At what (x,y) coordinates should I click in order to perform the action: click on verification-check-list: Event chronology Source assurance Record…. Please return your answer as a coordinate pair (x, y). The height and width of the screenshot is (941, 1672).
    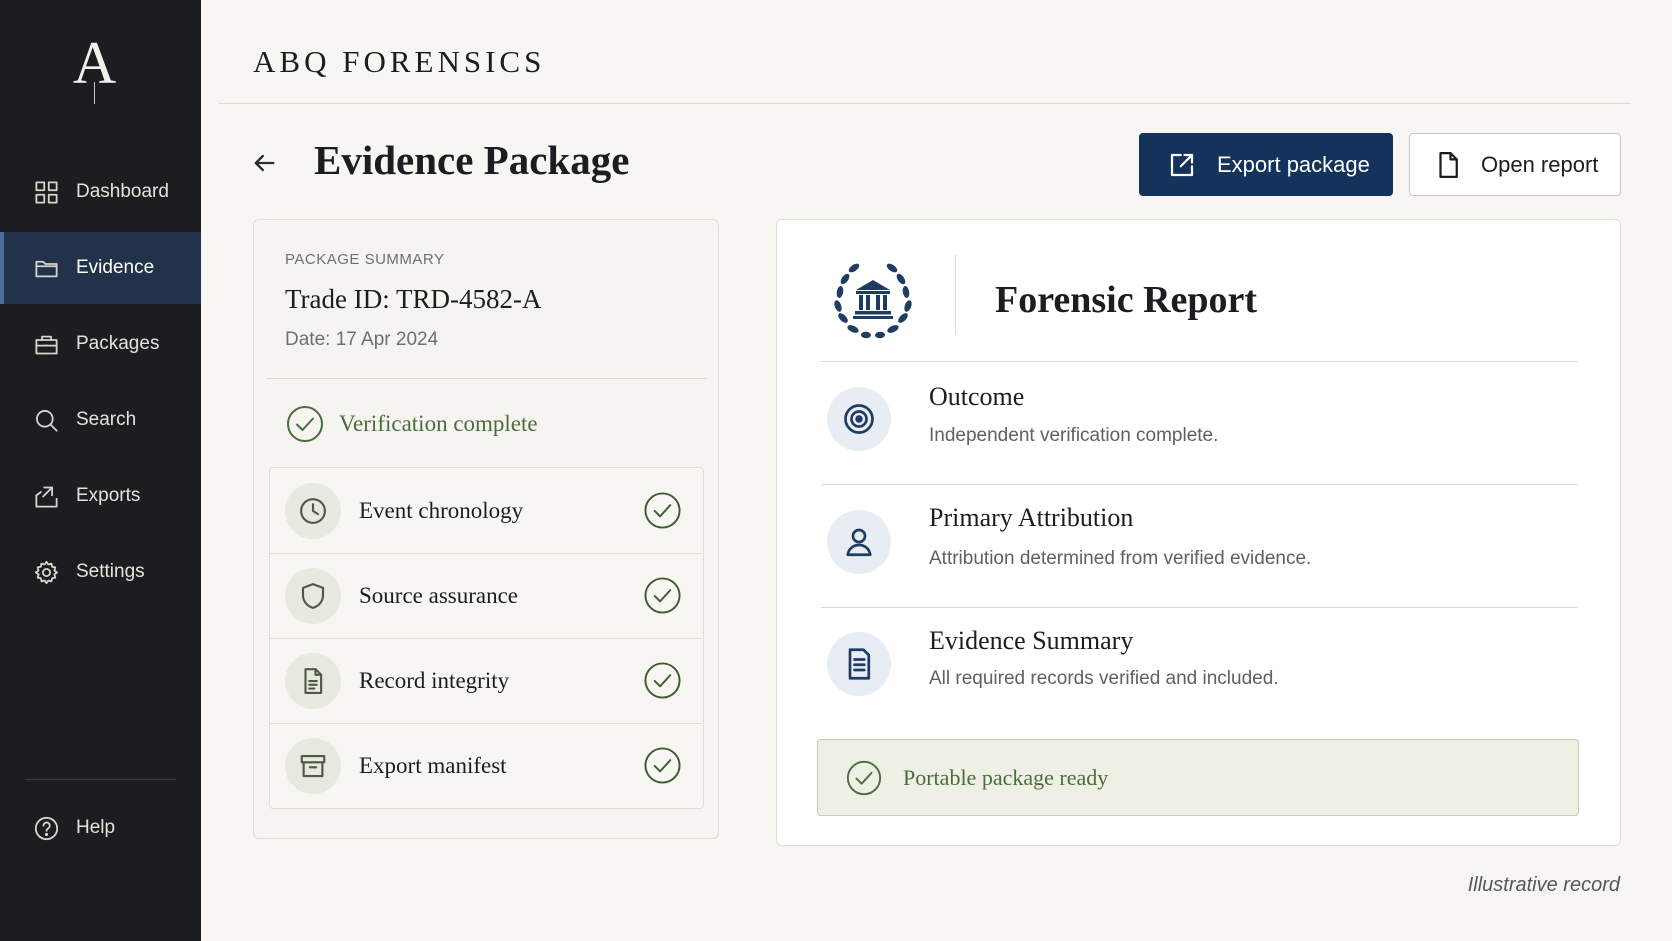
    Looking at the image, I should click on (486, 638).